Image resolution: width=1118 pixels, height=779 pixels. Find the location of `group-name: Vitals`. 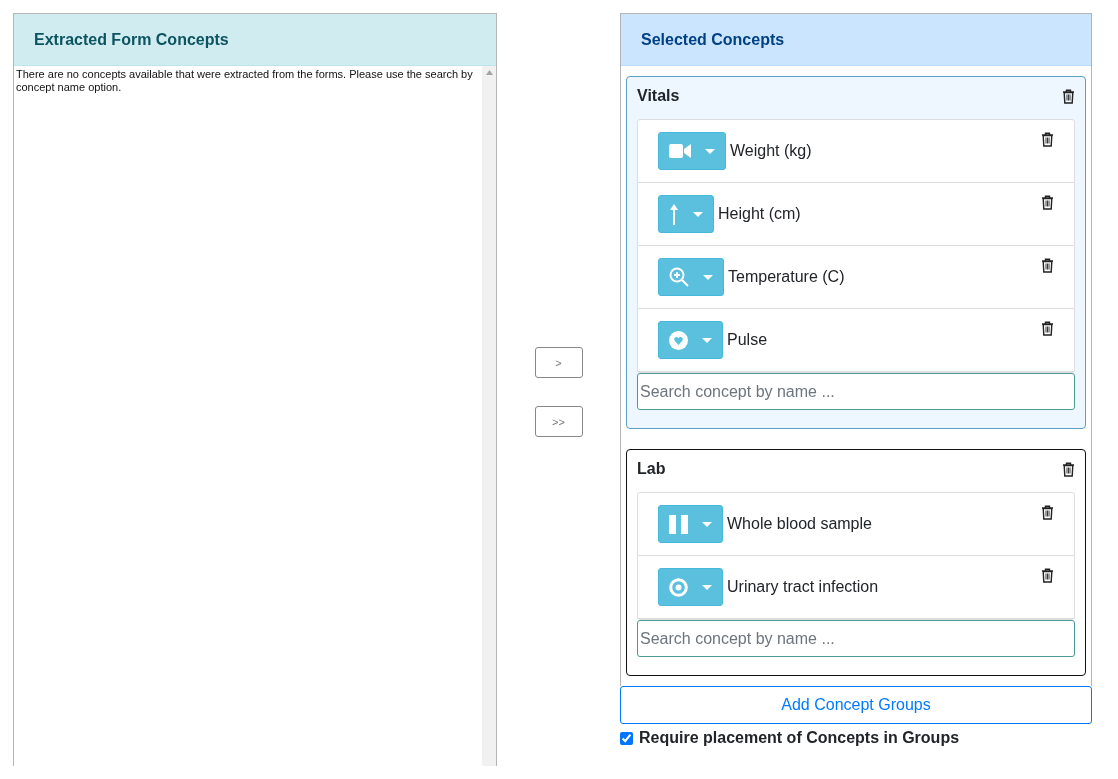

group-name: Vitals is located at coordinates (658, 96).